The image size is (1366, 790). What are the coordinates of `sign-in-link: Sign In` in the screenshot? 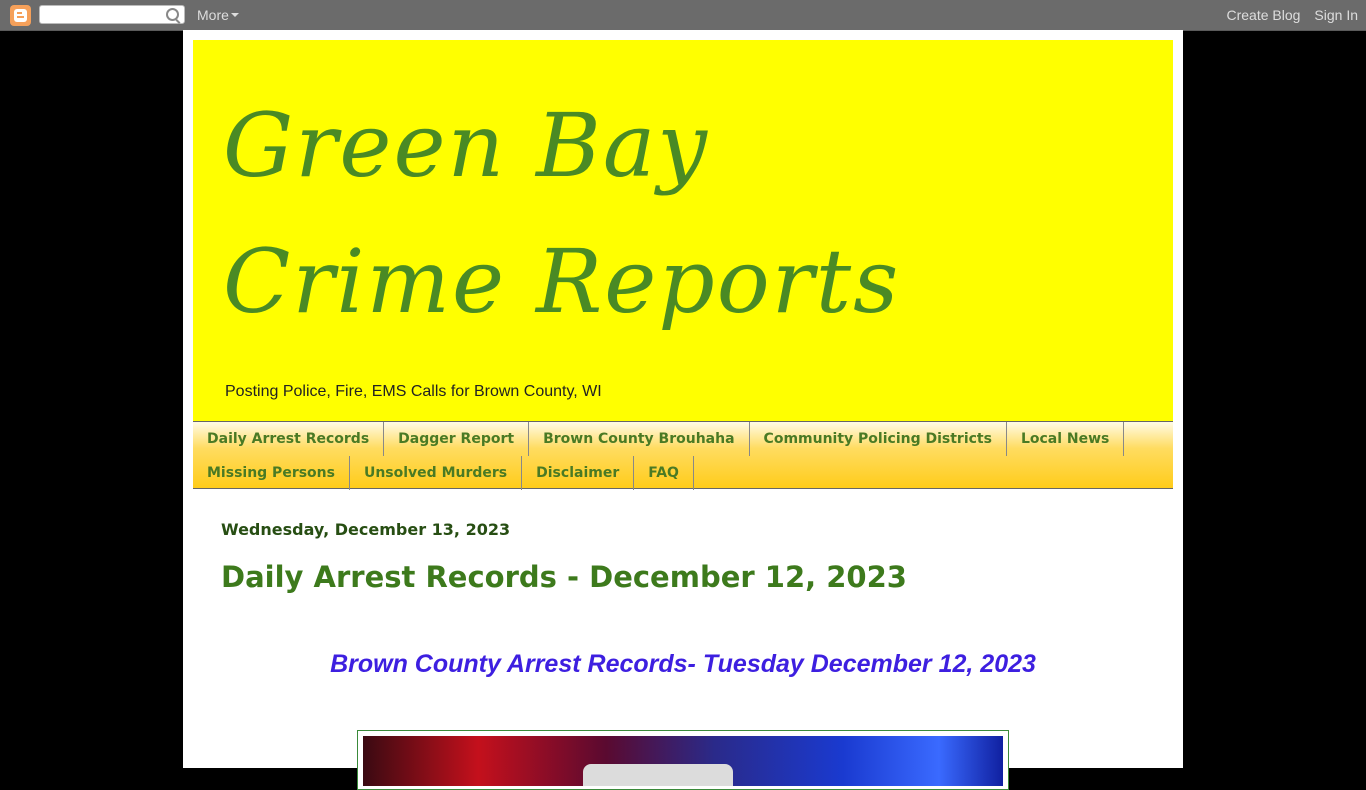 It's located at (1336, 15).